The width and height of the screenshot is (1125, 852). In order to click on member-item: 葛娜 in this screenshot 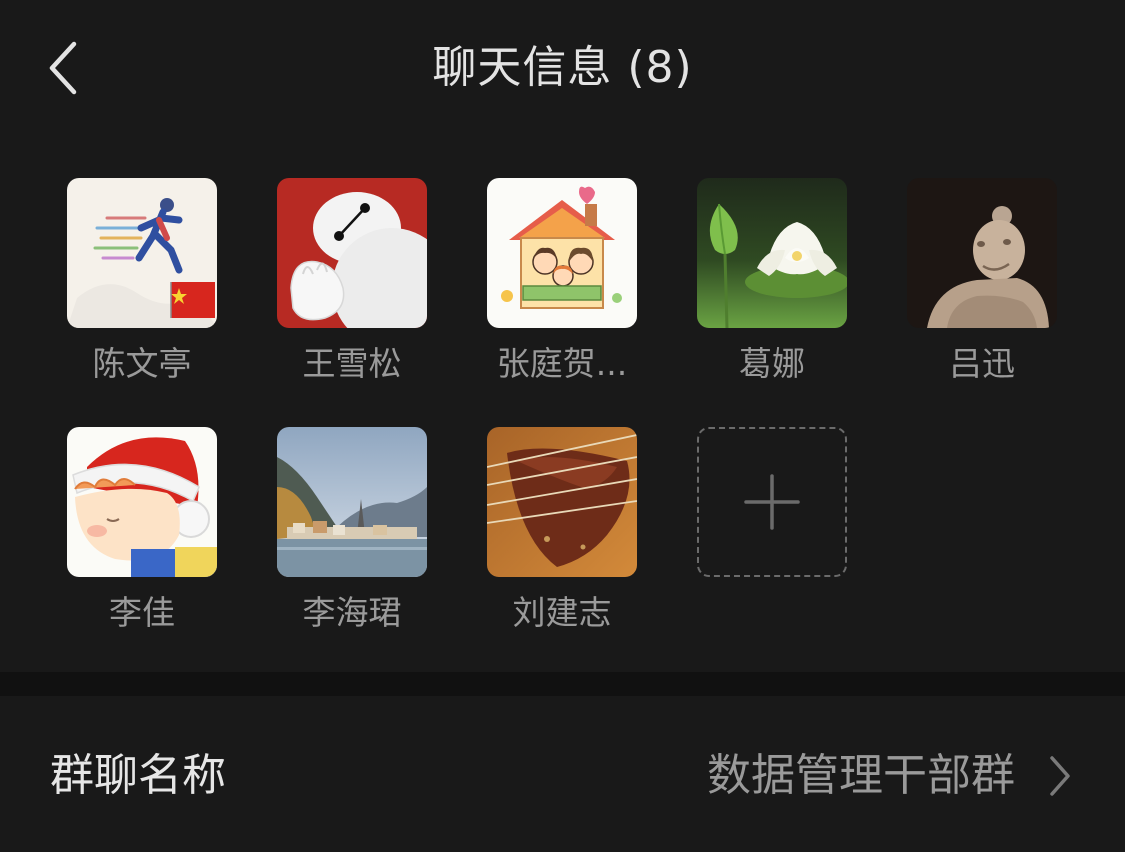, I will do `click(772, 288)`.